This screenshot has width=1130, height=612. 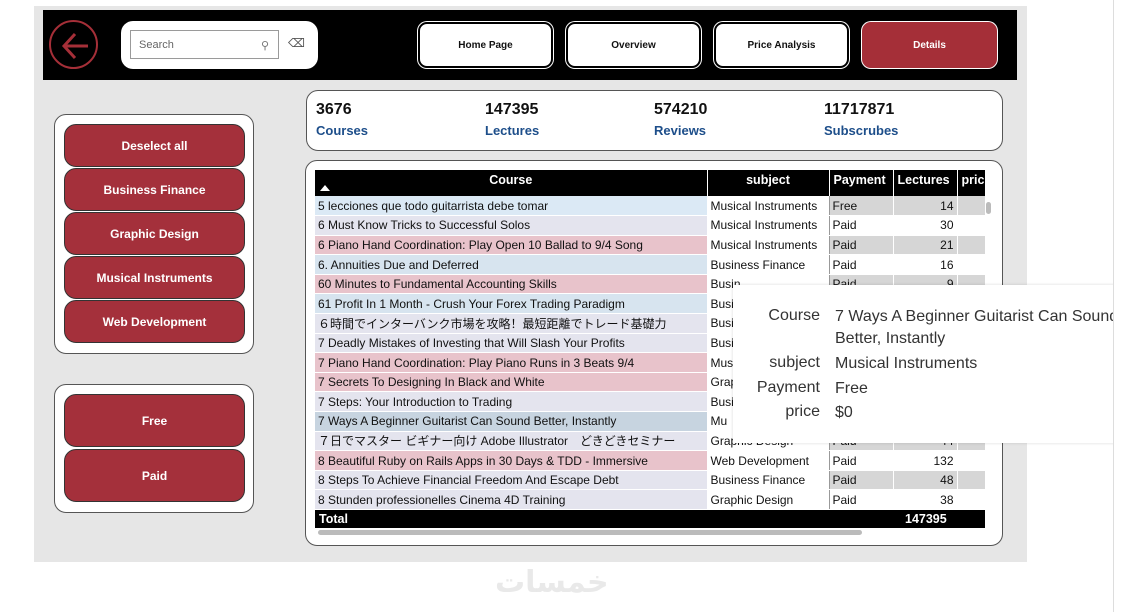 I want to click on filter-label: Web Development, so click(x=154, y=321).